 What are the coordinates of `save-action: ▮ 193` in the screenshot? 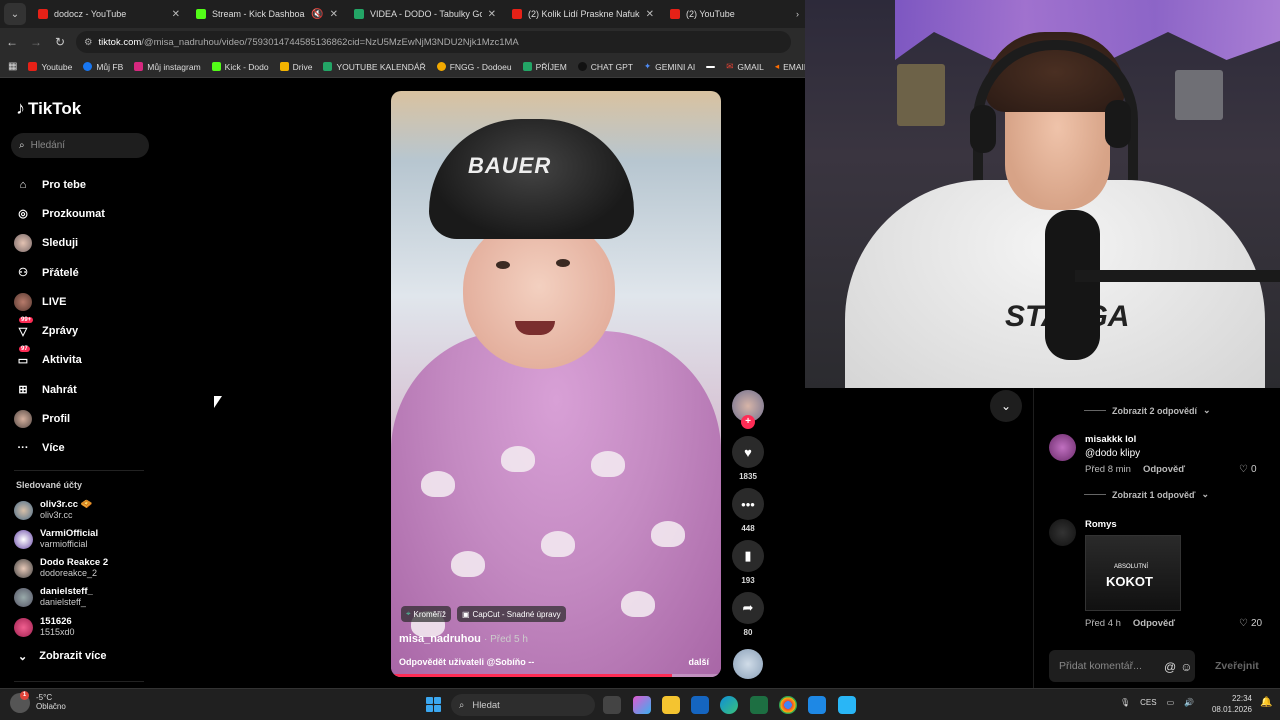 It's located at (748, 562).